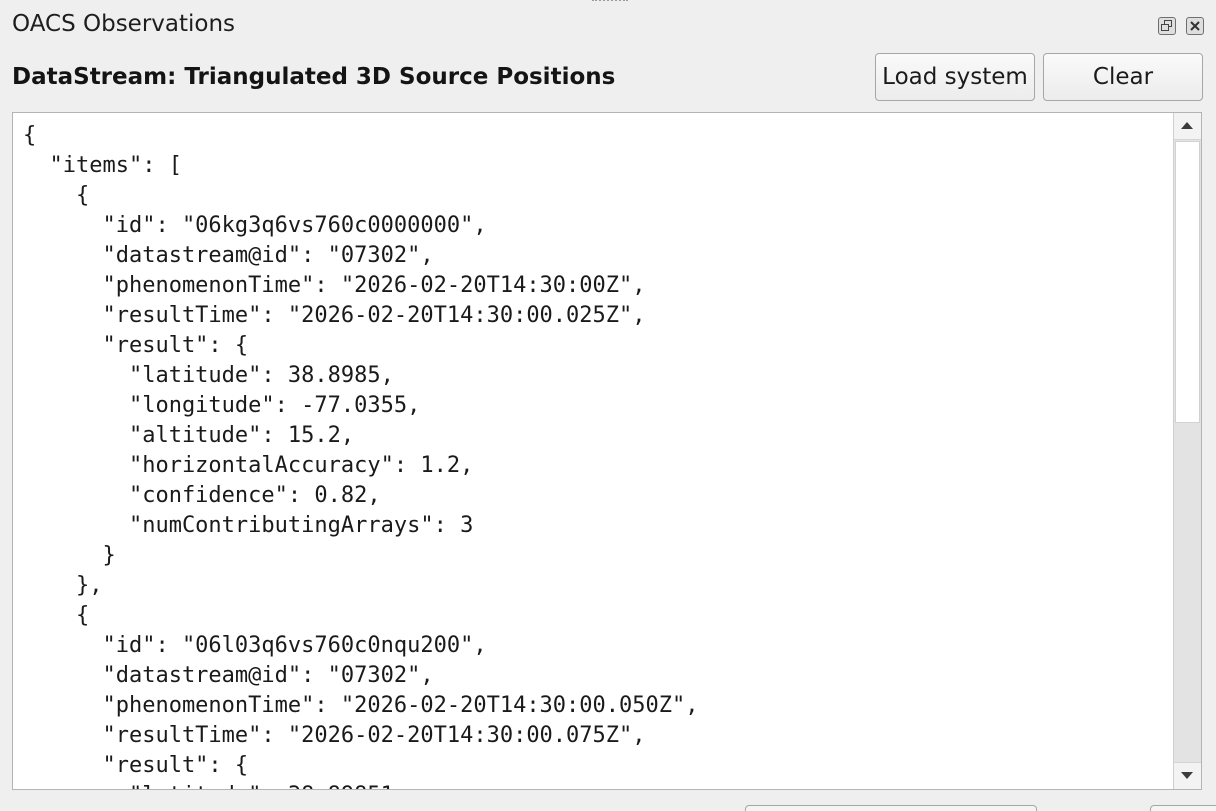  I want to click on arrow-down-icon, so click(1187, 775).